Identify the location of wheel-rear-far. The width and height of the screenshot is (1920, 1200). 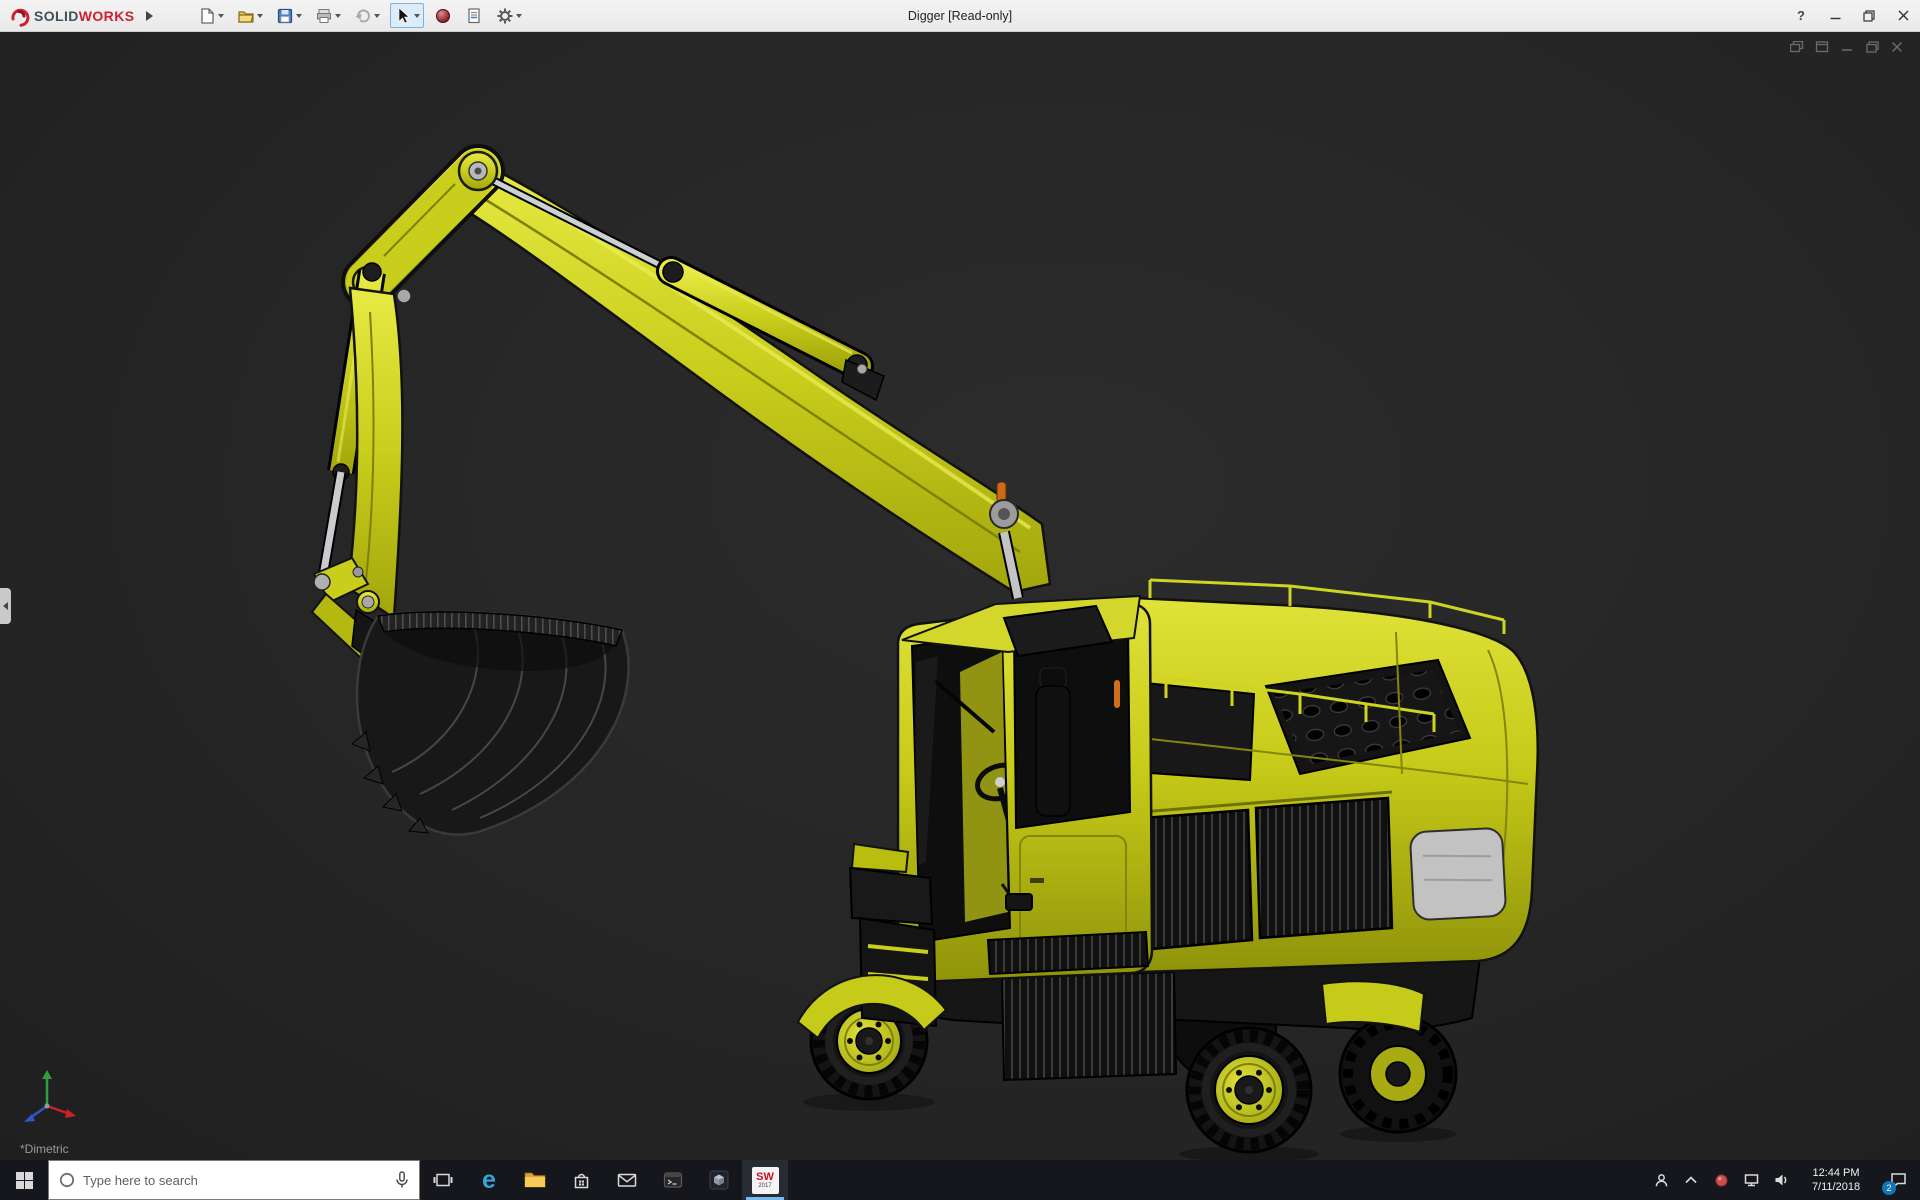
(1398, 1078).